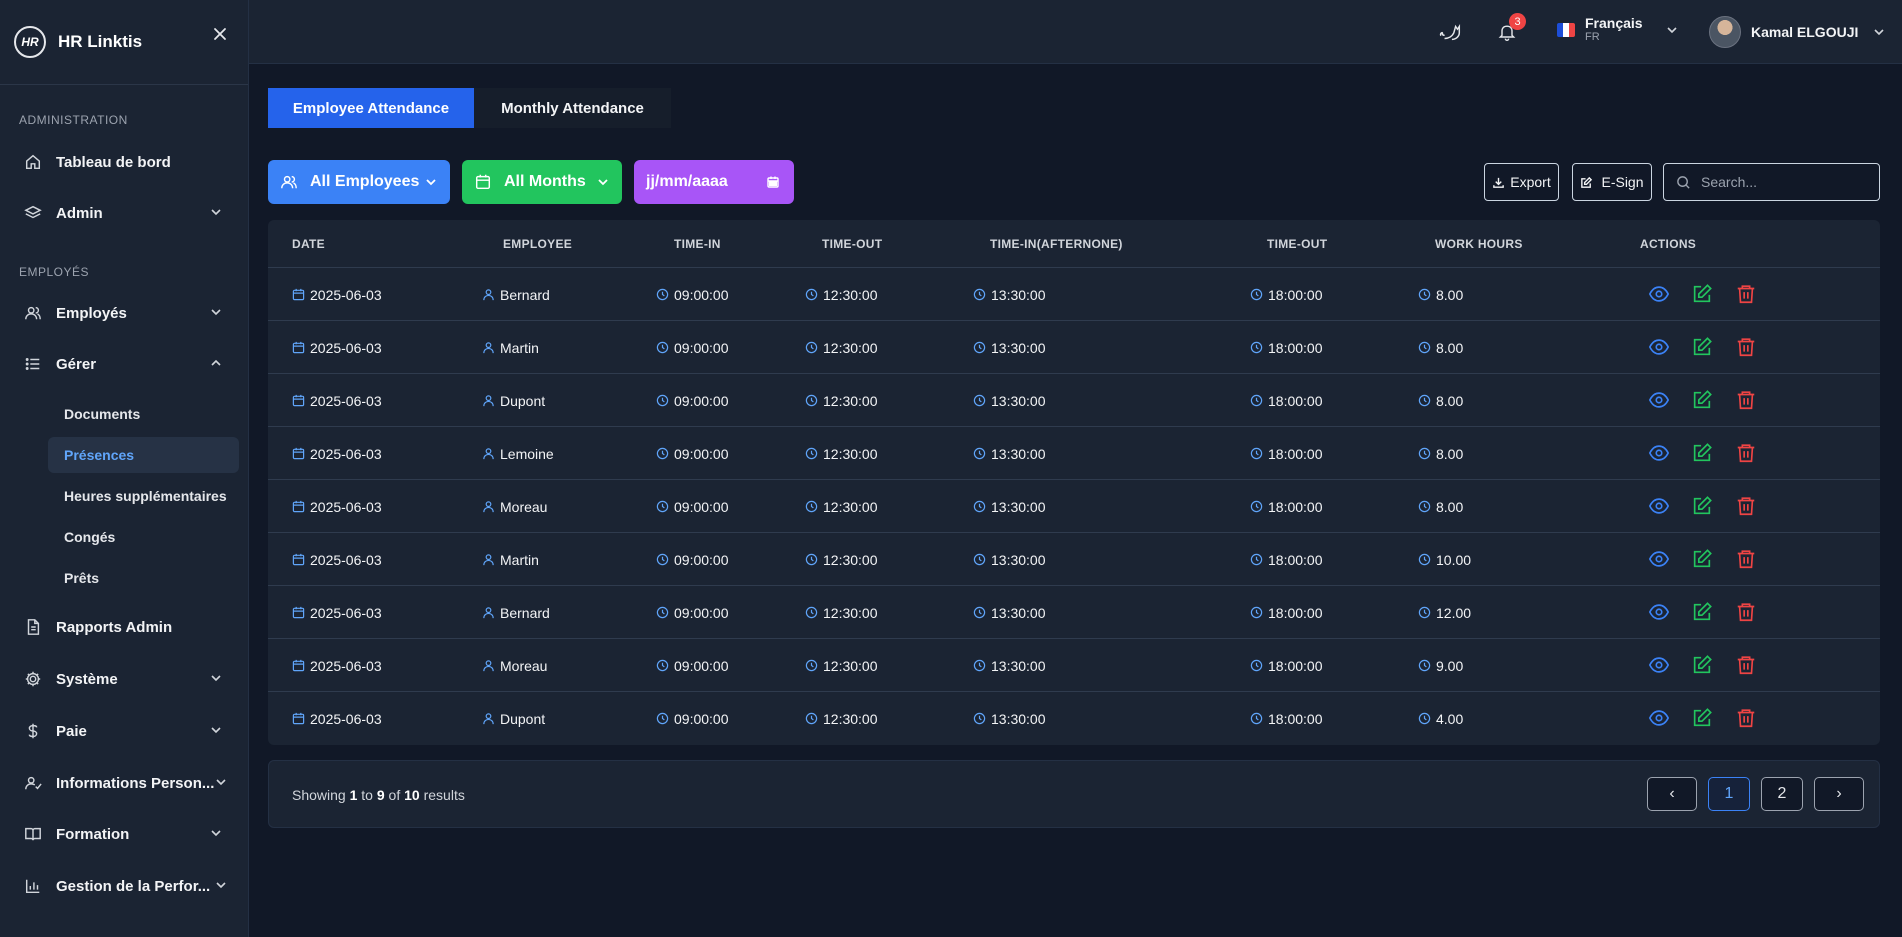 This screenshot has width=1902, height=937. Describe the element at coordinates (444, 795) in the screenshot. I see `results-word: results` at that location.